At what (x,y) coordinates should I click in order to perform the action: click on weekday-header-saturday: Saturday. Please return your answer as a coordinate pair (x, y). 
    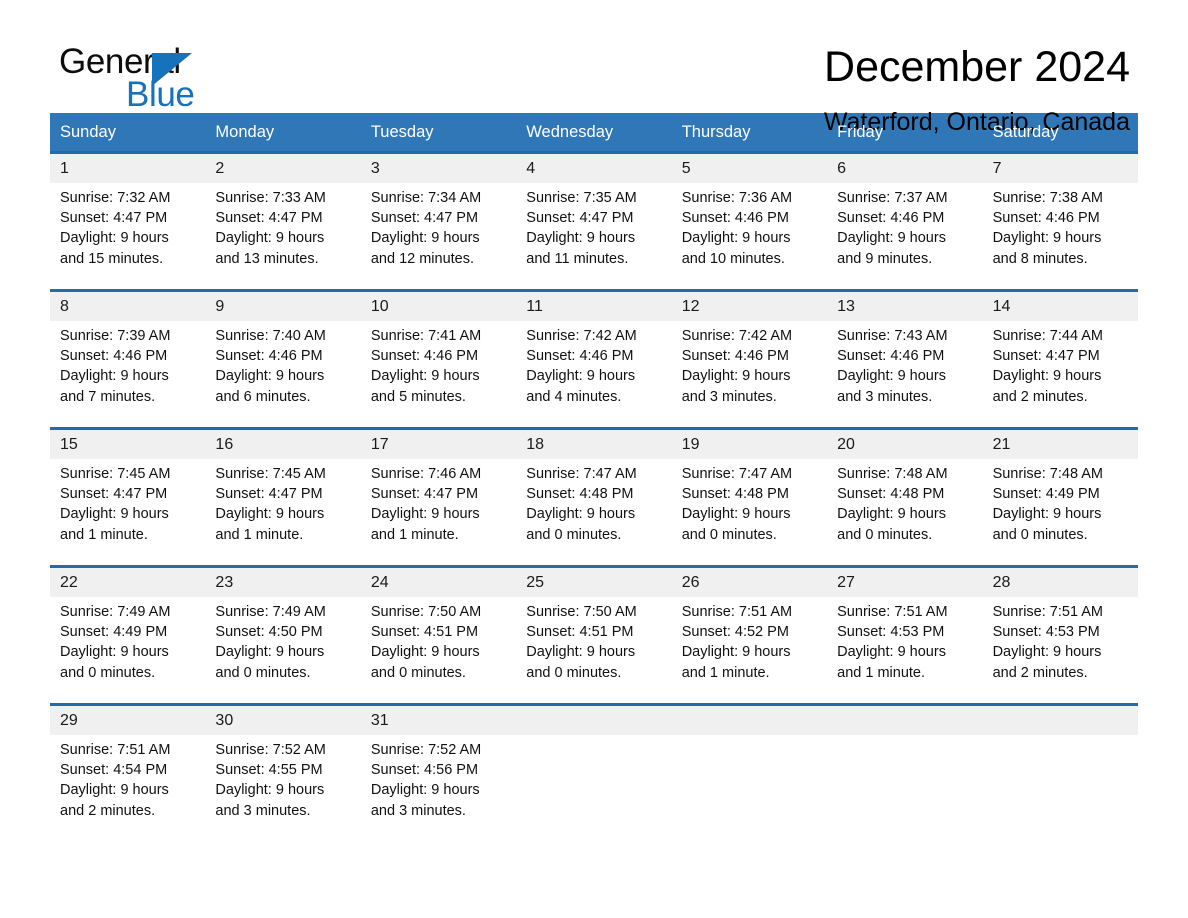
    Looking at the image, I should click on (1025, 132).